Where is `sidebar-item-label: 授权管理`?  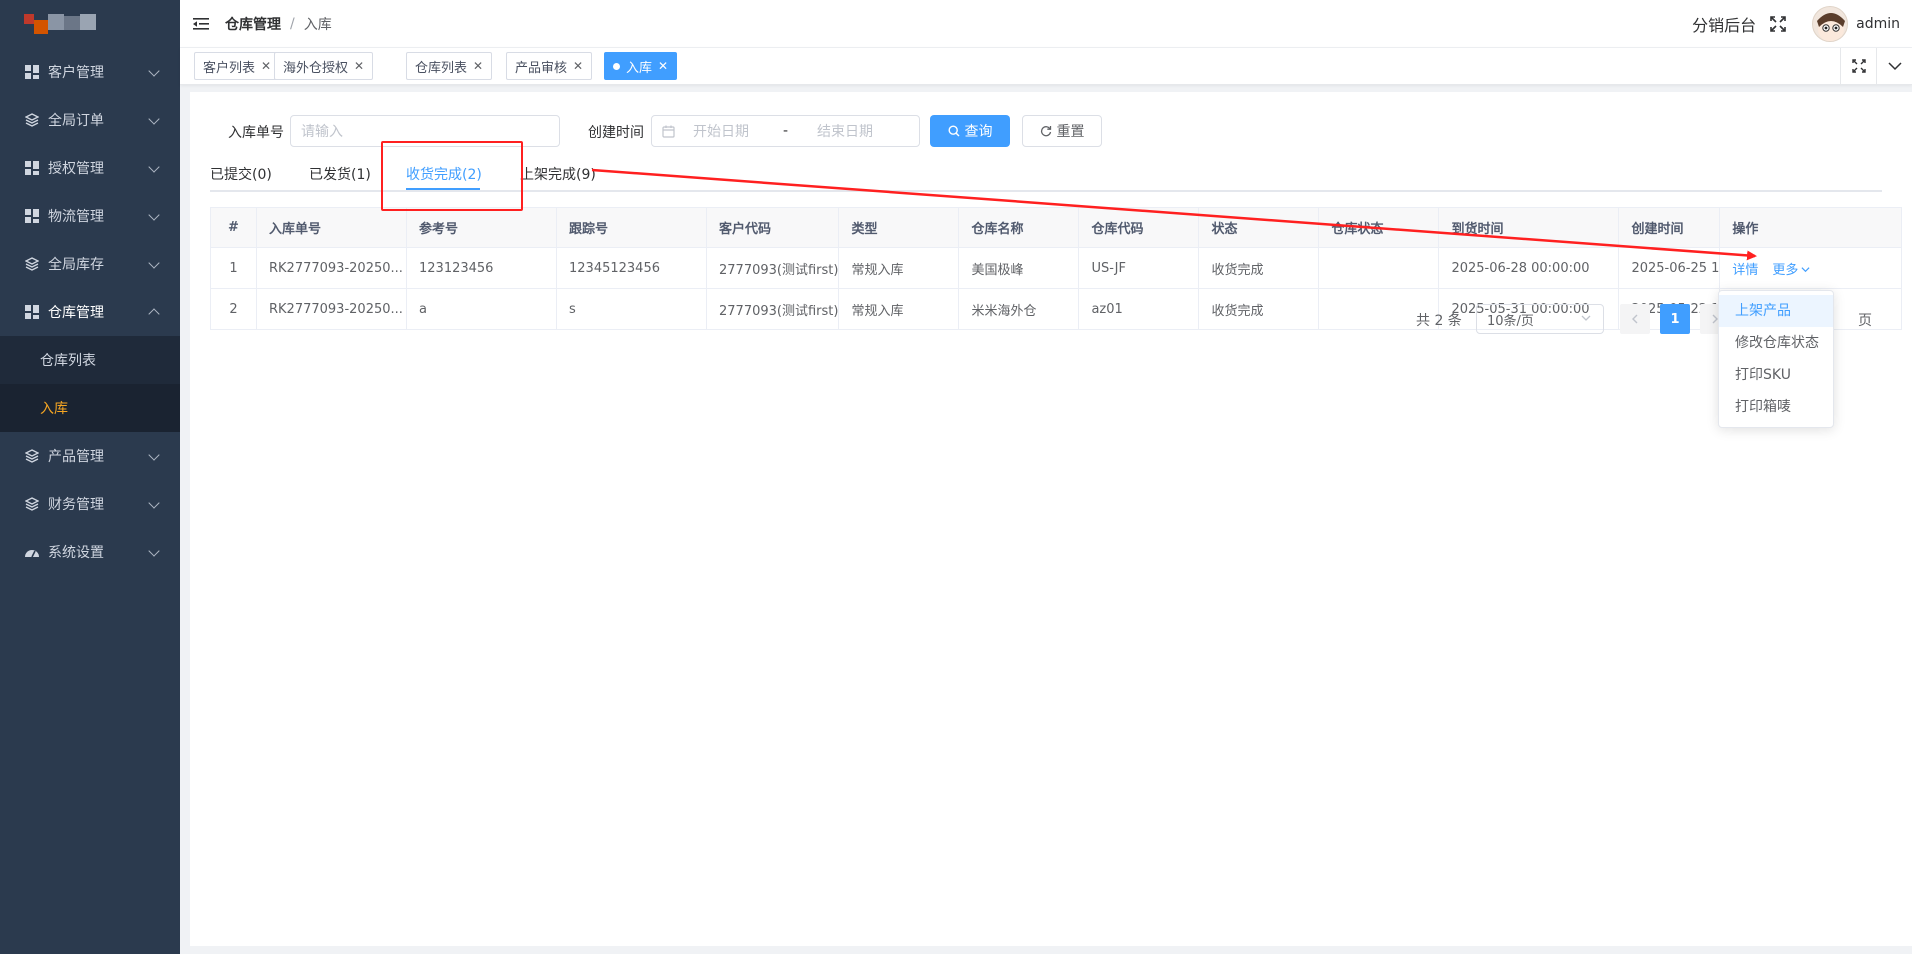 sidebar-item-label: 授权管理 is located at coordinates (76, 169).